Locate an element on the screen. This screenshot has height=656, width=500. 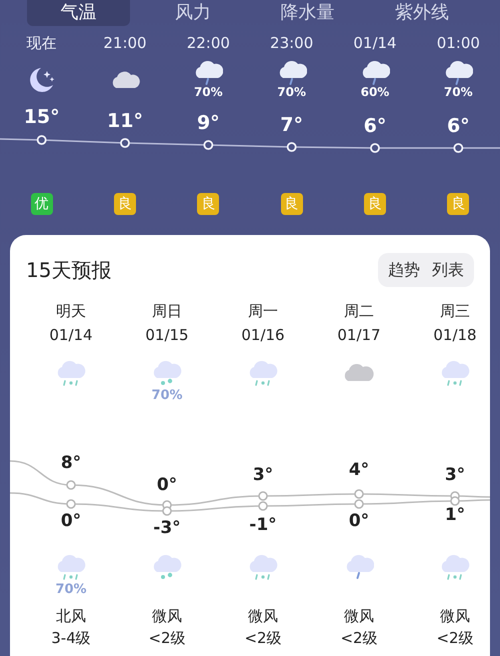
tab: 风力 is located at coordinates (193, 13).